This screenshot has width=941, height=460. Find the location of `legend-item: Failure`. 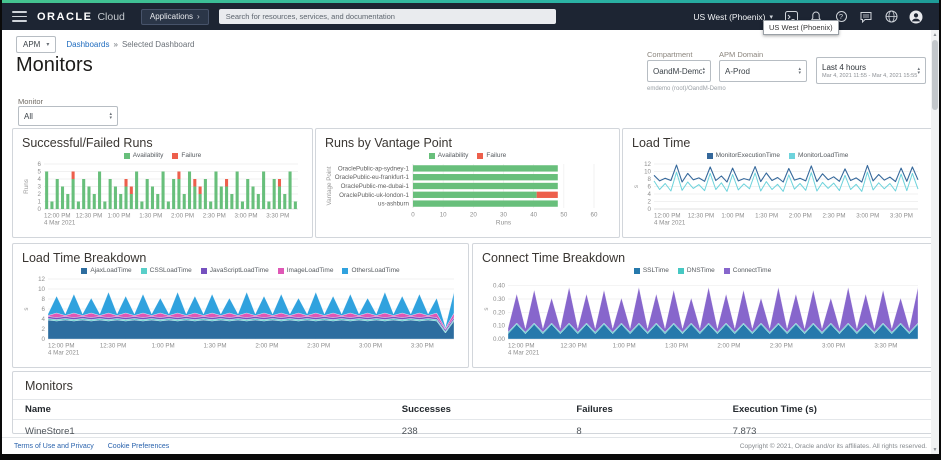

legend-item: Failure is located at coordinates (186, 155).